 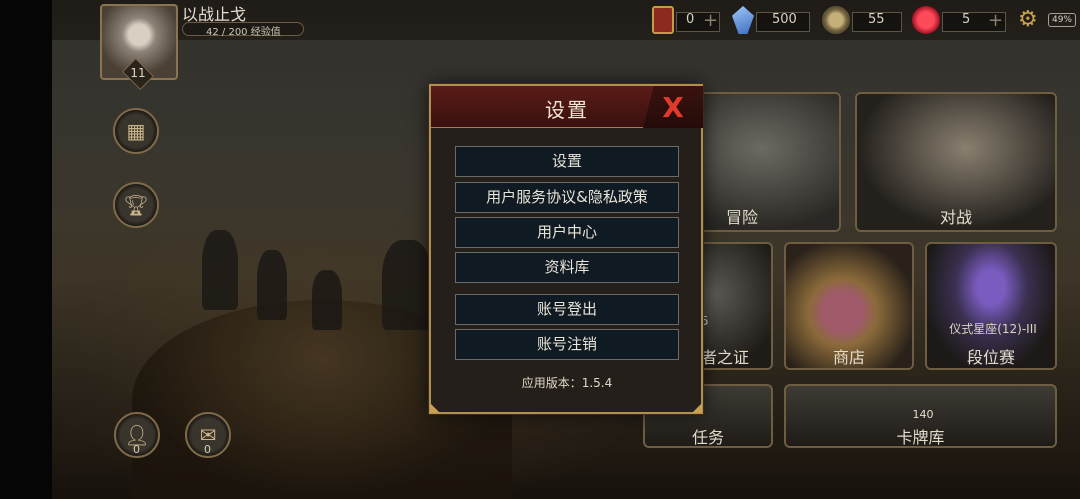 I want to click on gem-icon, so click(x=926, y=20).